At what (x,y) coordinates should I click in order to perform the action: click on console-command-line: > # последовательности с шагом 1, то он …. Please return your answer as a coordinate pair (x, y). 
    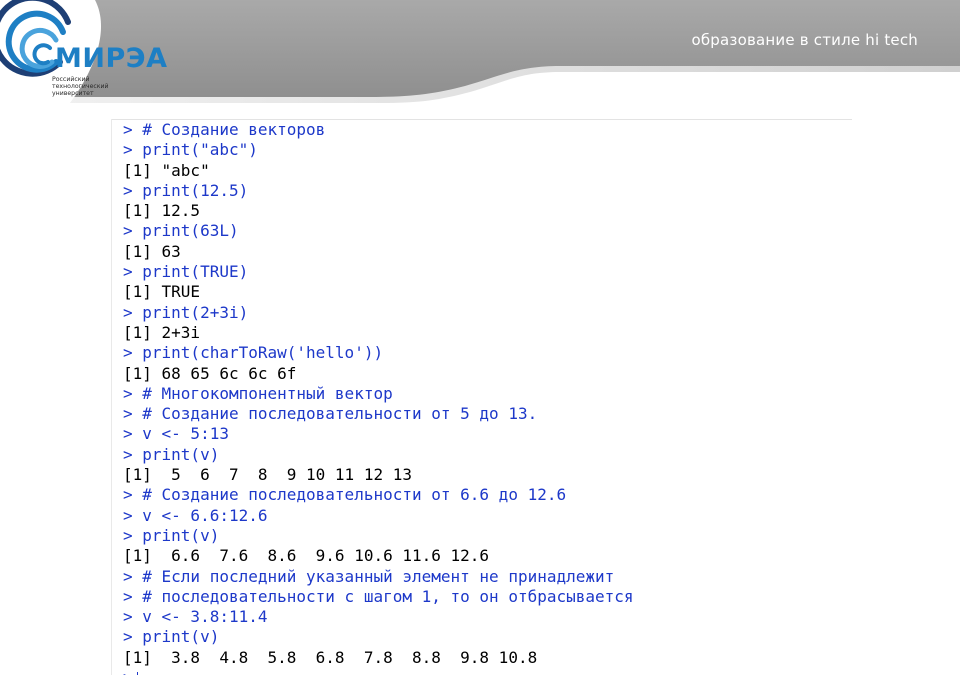
    Looking at the image, I should click on (378, 596).